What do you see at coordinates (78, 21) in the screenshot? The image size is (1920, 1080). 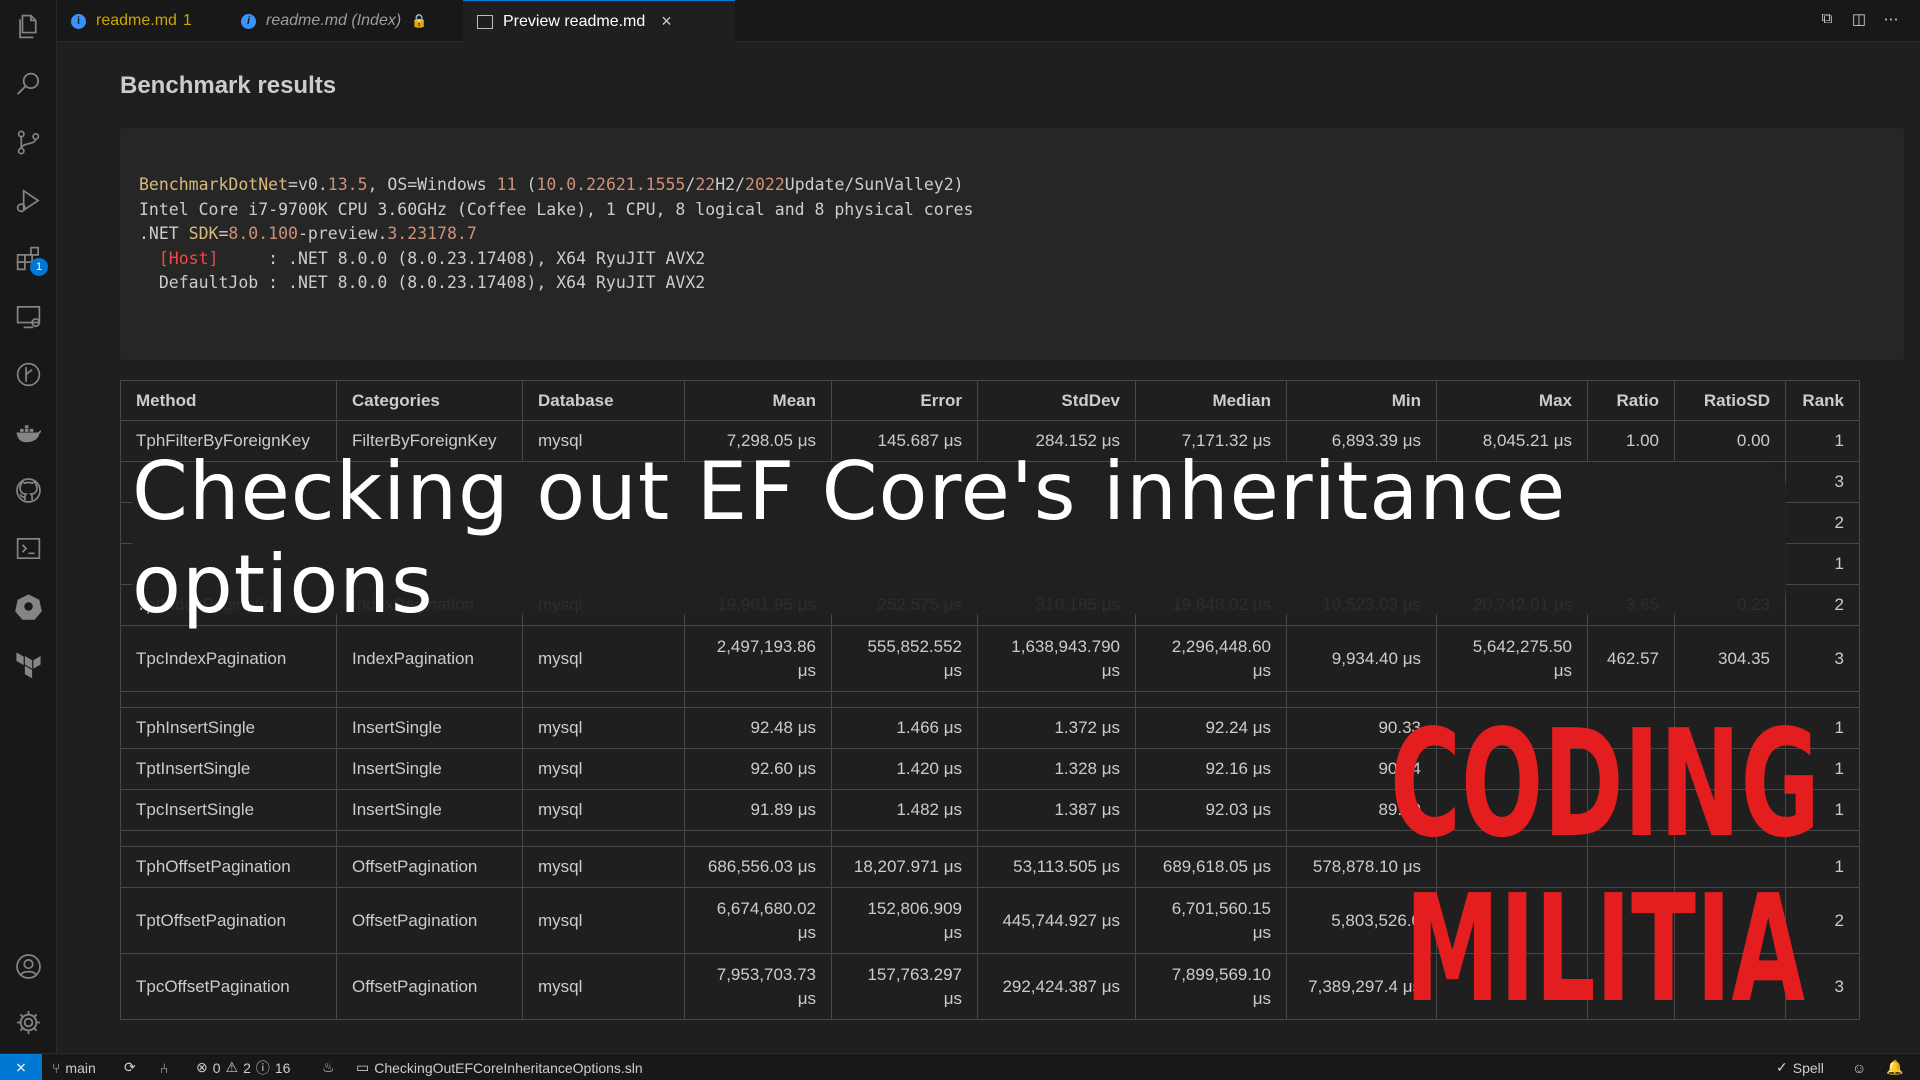 I see `info-icon: i` at bounding box center [78, 21].